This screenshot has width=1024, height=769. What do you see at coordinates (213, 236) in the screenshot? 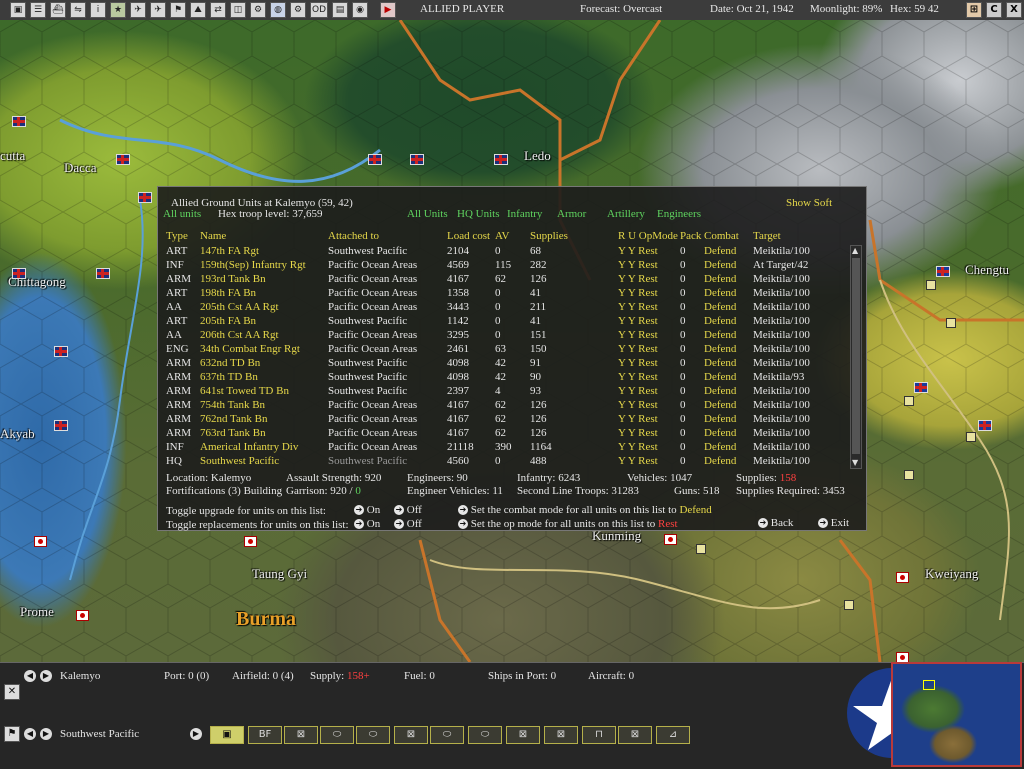
I see `col-header-name: Name` at bounding box center [213, 236].